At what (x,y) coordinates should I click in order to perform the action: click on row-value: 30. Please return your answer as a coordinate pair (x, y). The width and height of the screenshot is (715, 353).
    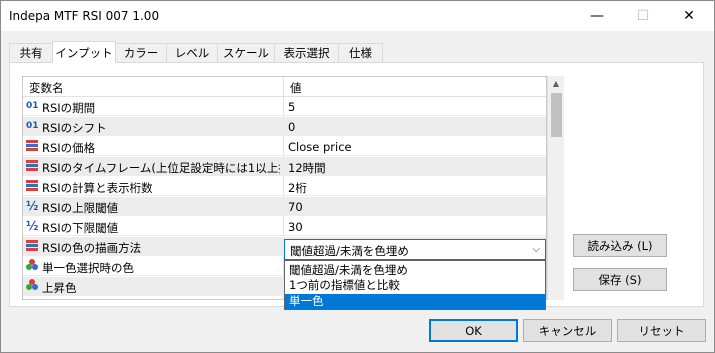
    Looking at the image, I should click on (295, 227).